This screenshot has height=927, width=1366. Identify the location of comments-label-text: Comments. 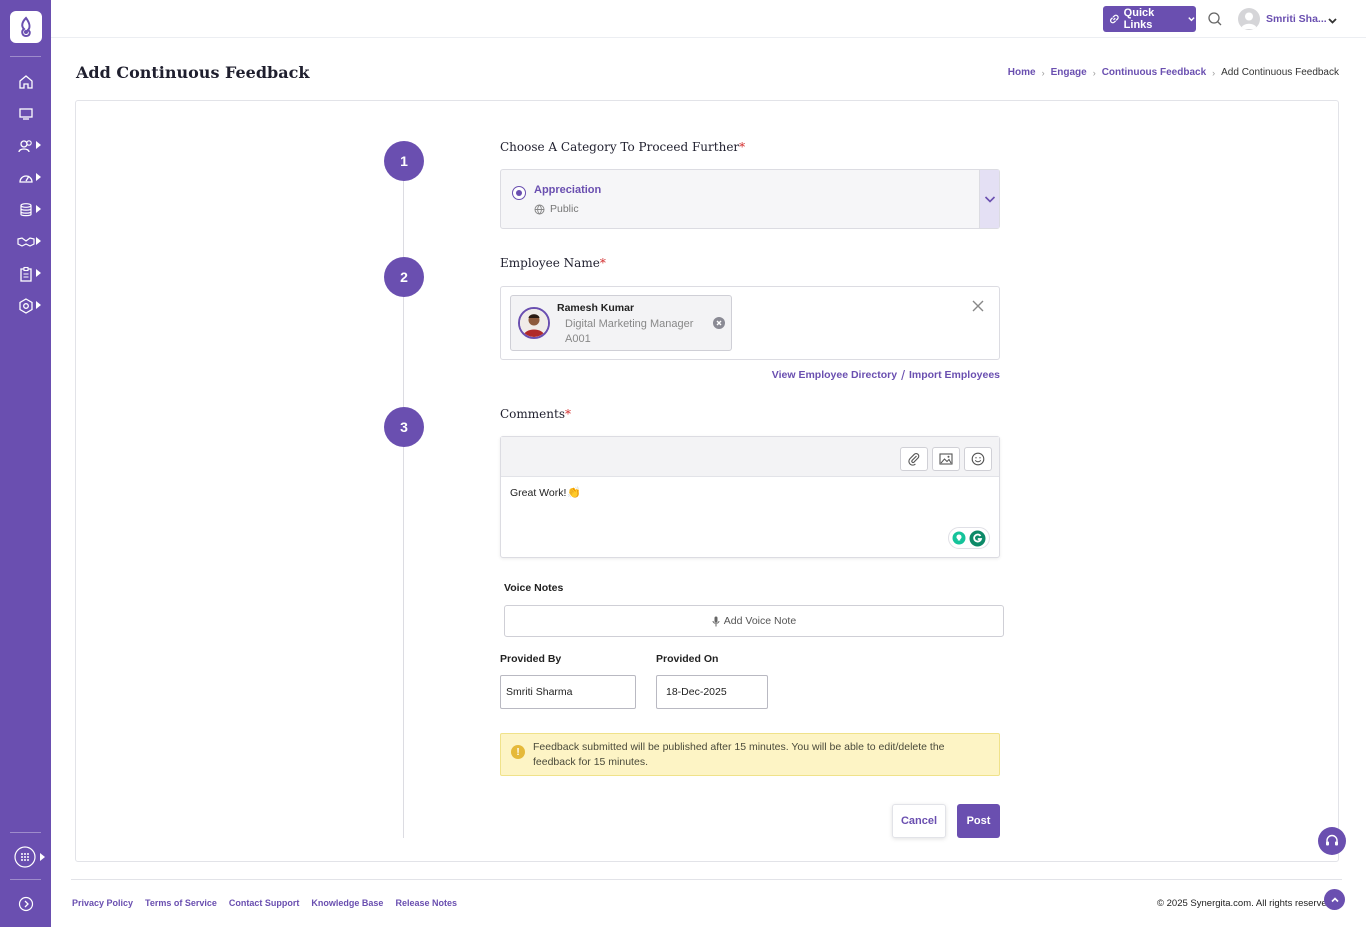
(532, 414).